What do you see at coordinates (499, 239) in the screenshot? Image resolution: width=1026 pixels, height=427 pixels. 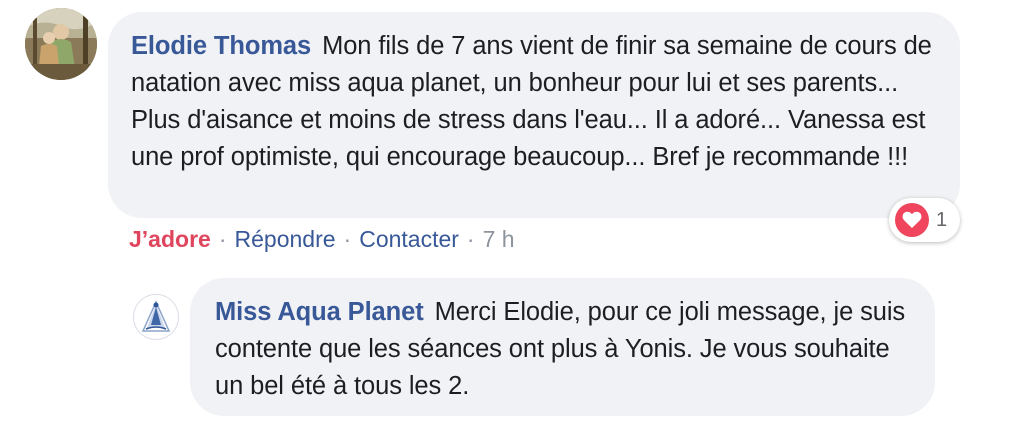 I see `timestamp-link: 7 h` at bounding box center [499, 239].